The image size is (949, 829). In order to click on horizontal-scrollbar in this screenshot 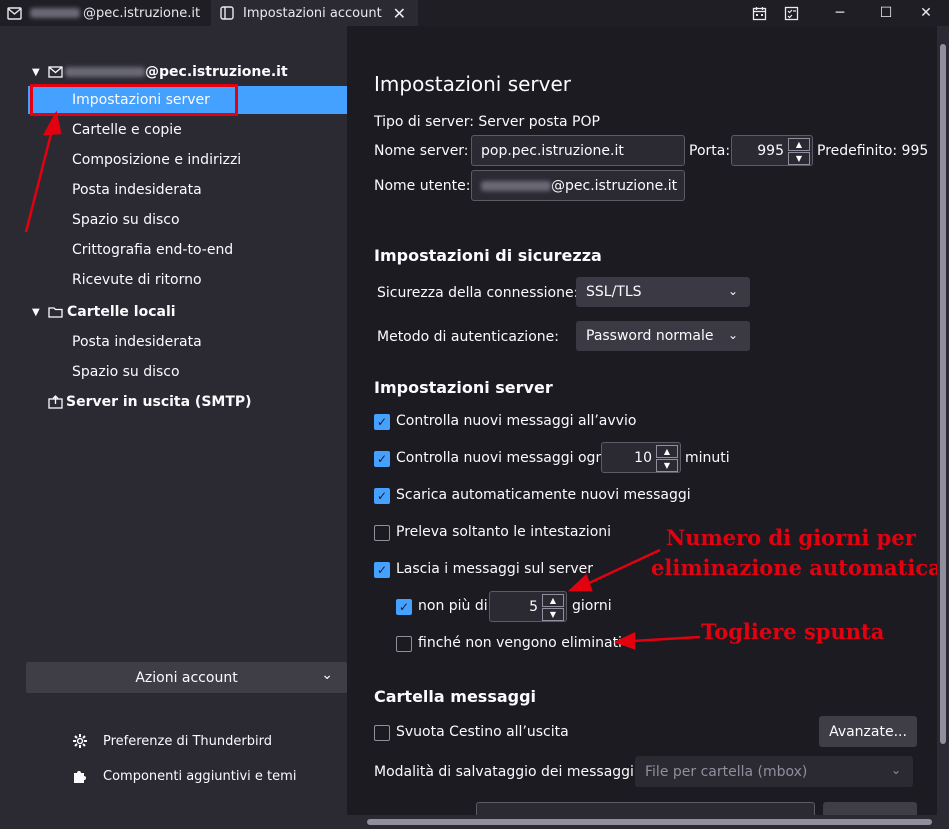, I will do `click(648, 822)`.